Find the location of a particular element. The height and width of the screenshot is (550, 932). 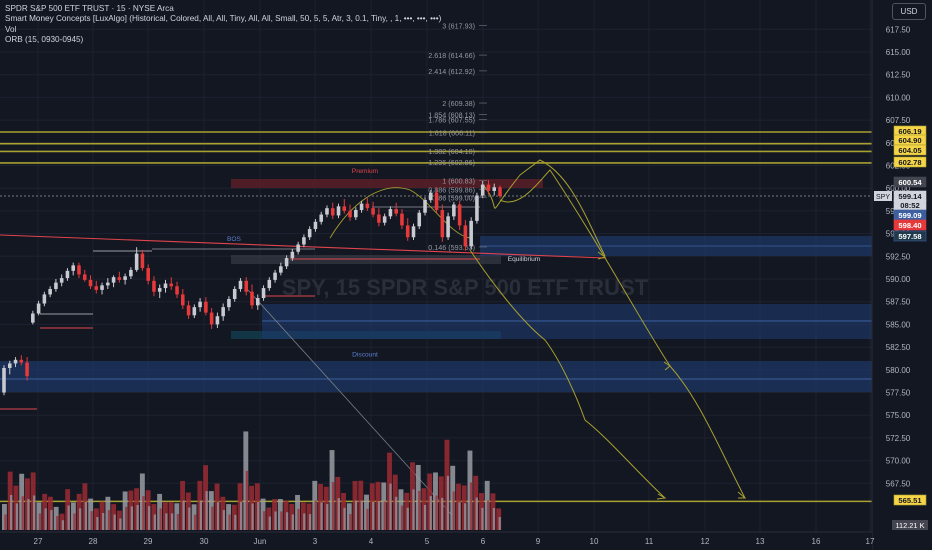

price-tick-label: 587.50 is located at coordinates (898, 302).